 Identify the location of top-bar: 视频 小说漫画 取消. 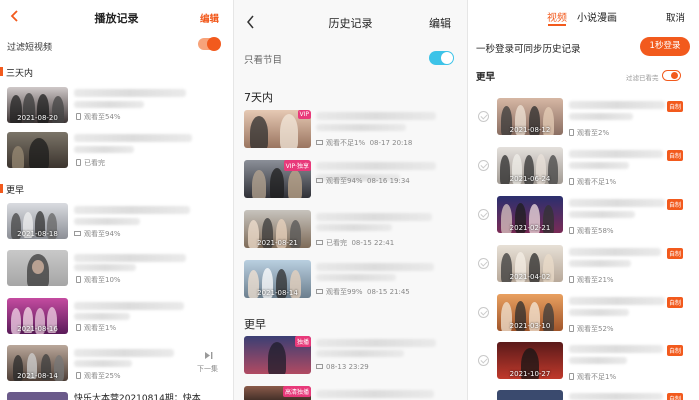
(583, 17).